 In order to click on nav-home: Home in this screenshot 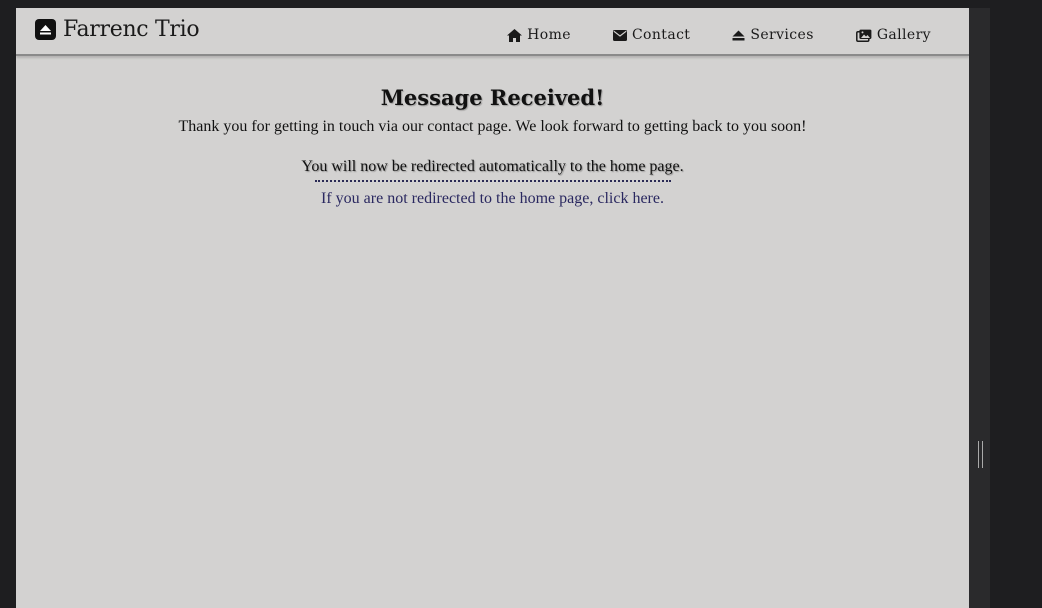, I will do `click(539, 35)`.